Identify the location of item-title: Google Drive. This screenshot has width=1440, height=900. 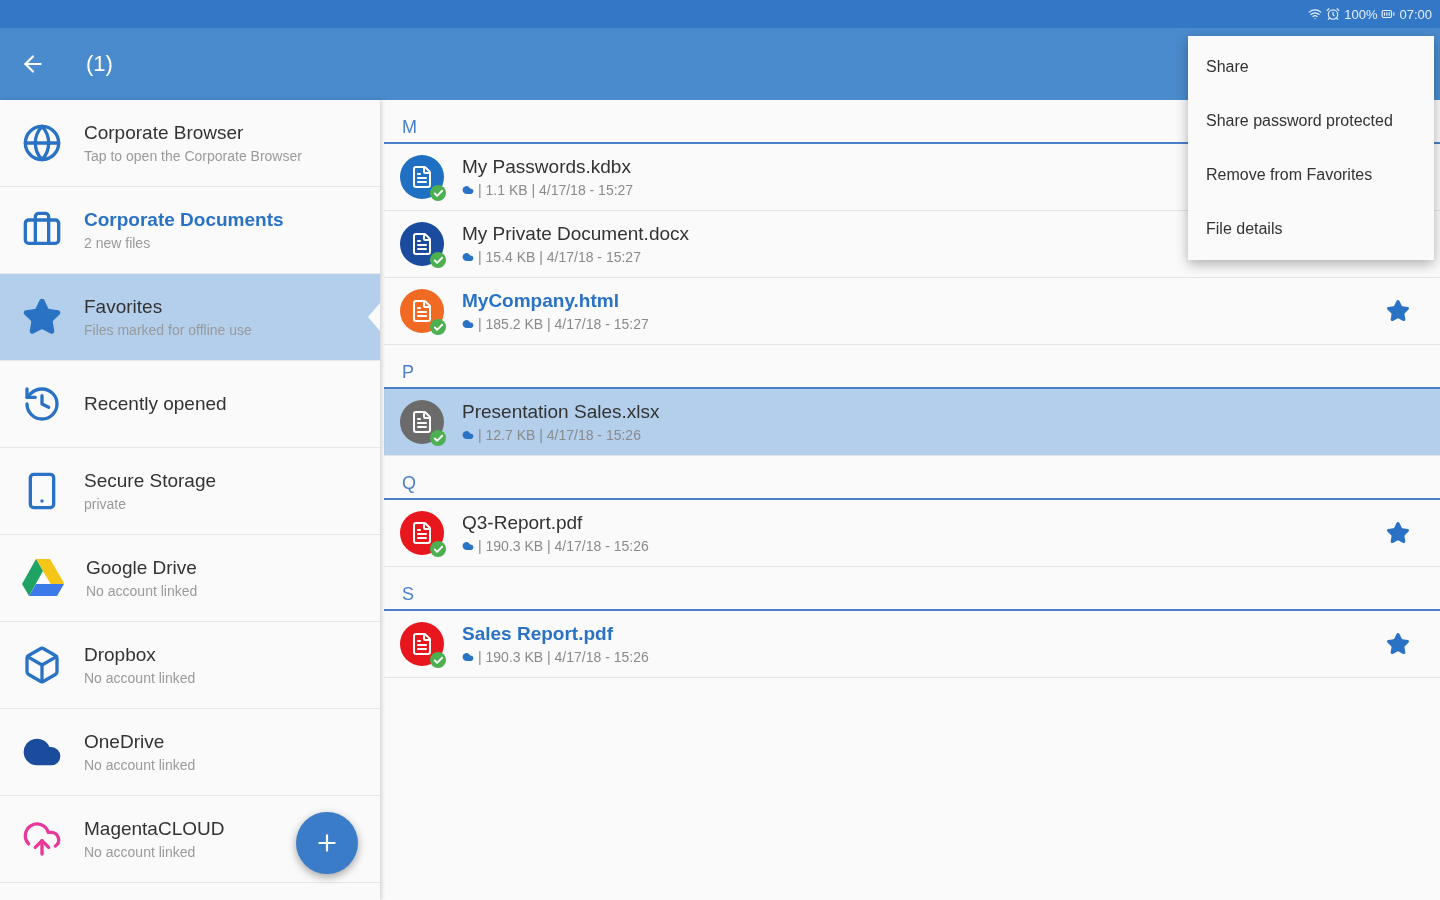
(142, 568).